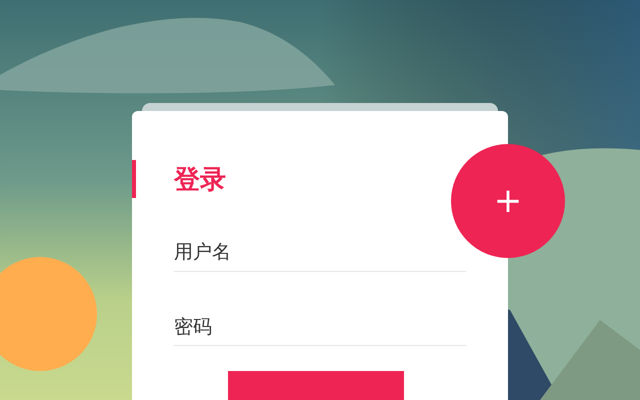 The height and width of the screenshot is (400, 640). Describe the element at coordinates (312, 327) in the screenshot. I see `password-field: 密码` at that location.